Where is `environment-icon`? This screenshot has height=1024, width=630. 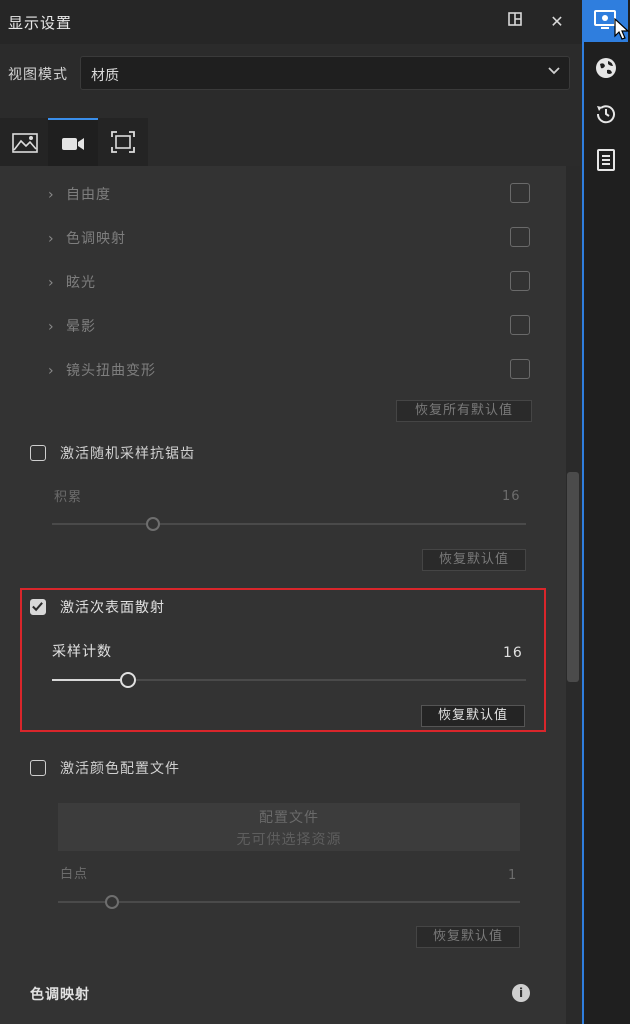 environment-icon is located at coordinates (25, 143).